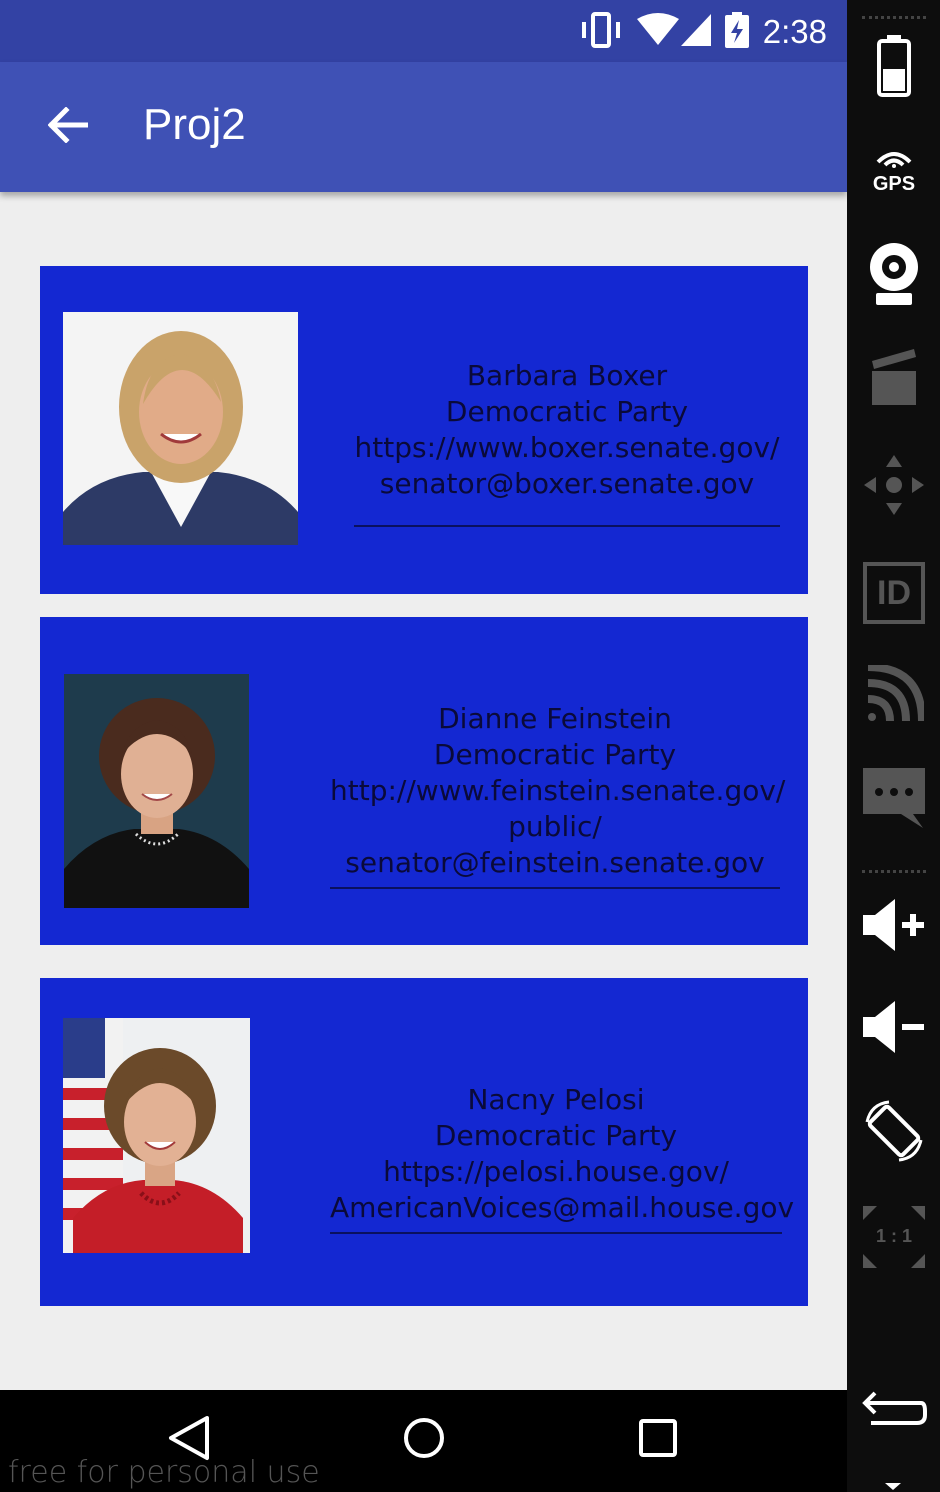 The height and width of the screenshot is (1492, 940). Describe the element at coordinates (736, 32) in the screenshot. I see `battery-charging-icon` at that location.